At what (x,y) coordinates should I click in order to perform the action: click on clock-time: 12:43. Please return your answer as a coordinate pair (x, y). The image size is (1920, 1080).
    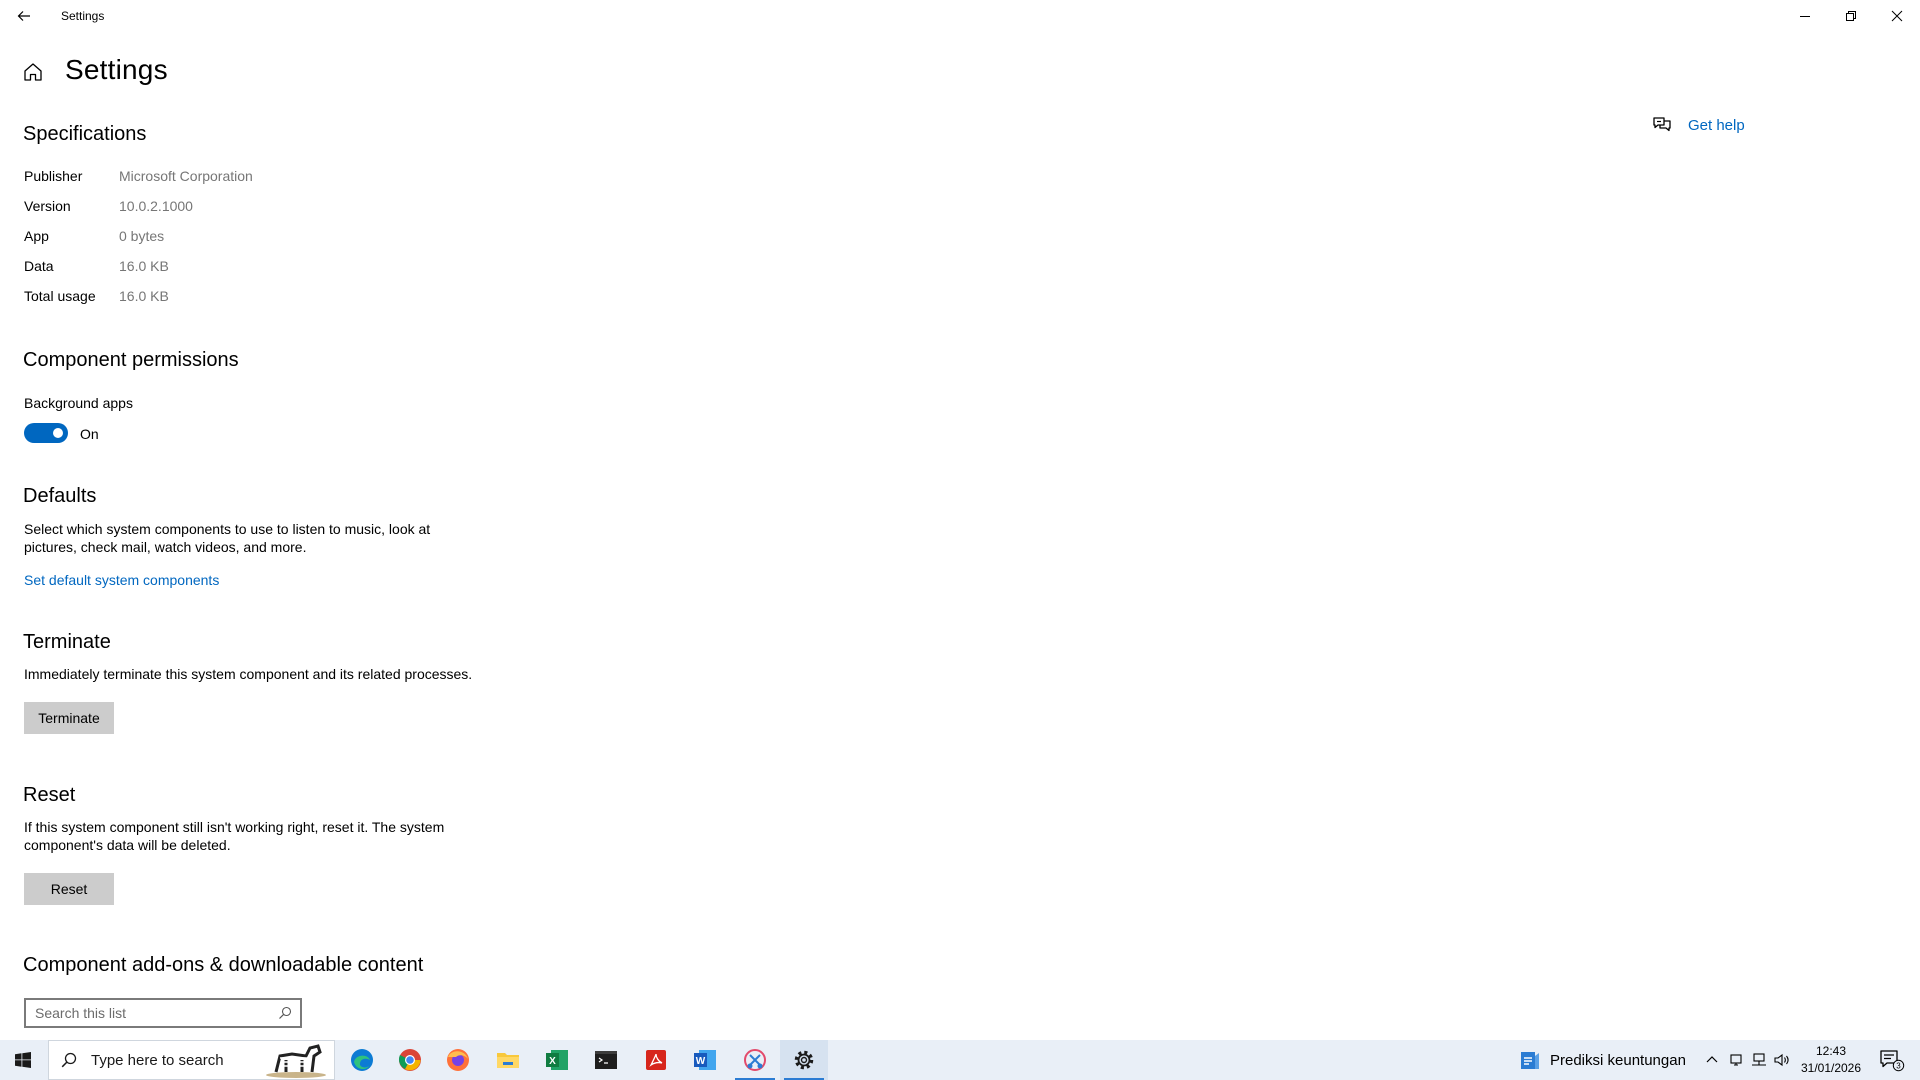
    Looking at the image, I should click on (1831, 1051).